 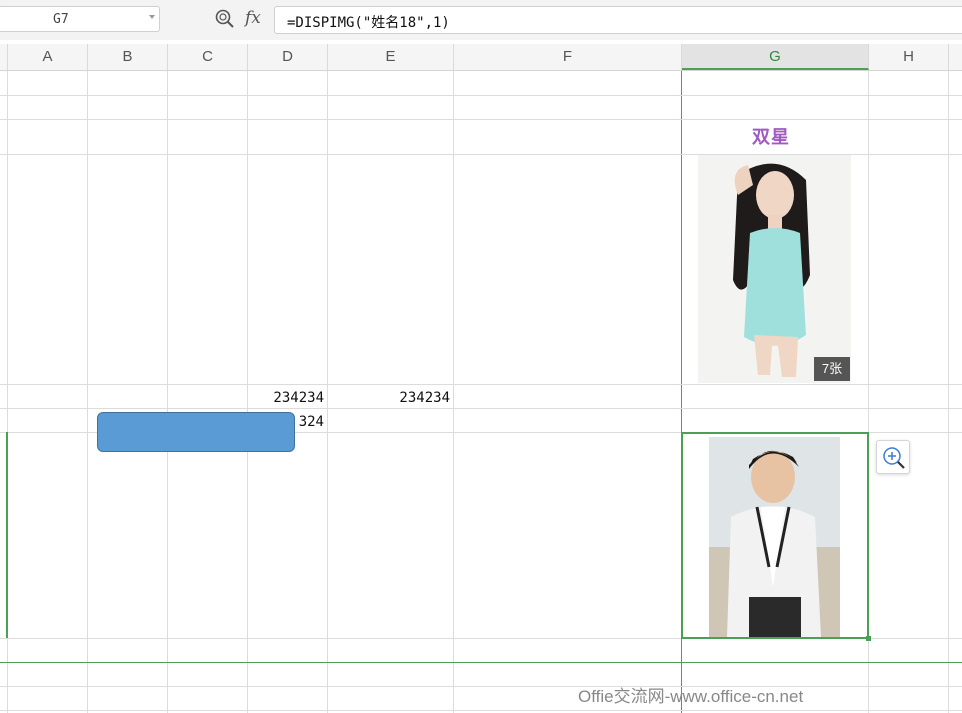 What do you see at coordinates (253, 18) in the screenshot?
I see `fx-icon: fx` at bounding box center [253, 18].